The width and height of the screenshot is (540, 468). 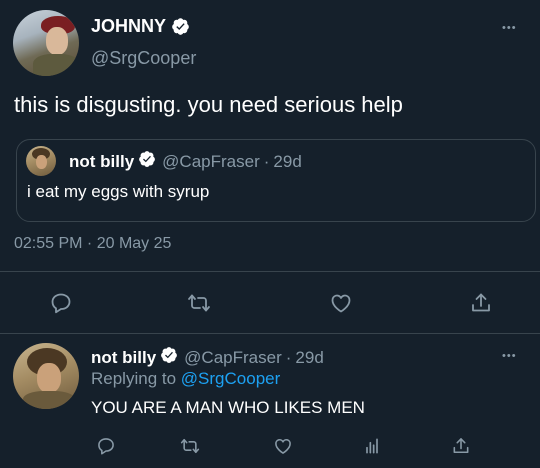 I want to click on reply-display-name: not billy, so click(x=123, y=358).